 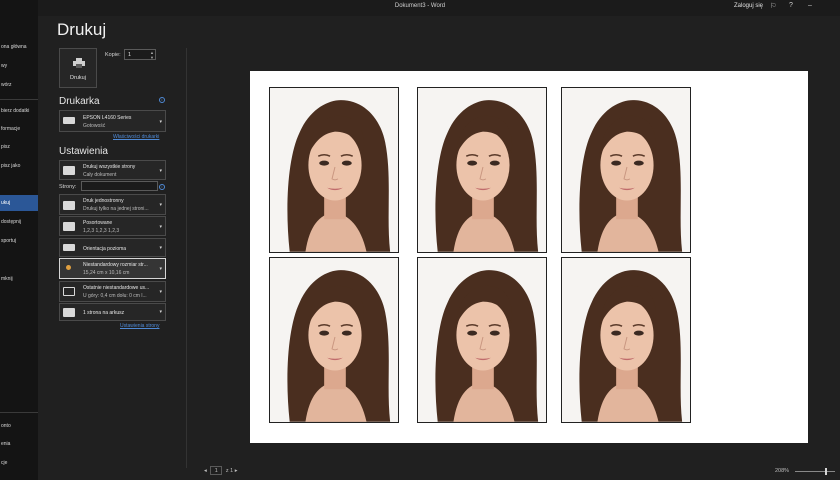 I want to click on settings-heading: Ustawienia, so click(x=83, y=151).